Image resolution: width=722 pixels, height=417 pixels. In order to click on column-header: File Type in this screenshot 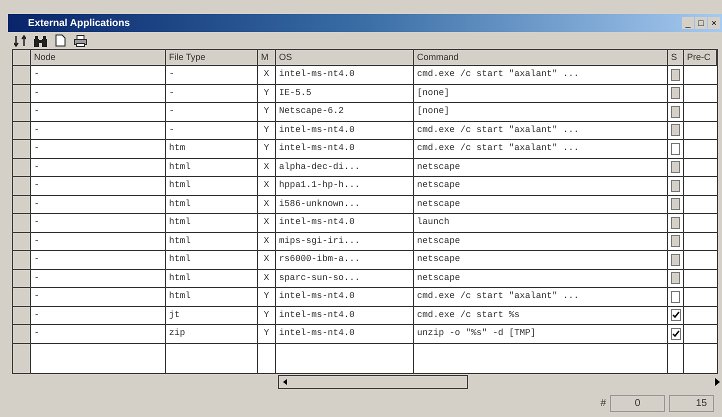, I will do `click(212, 57)`.